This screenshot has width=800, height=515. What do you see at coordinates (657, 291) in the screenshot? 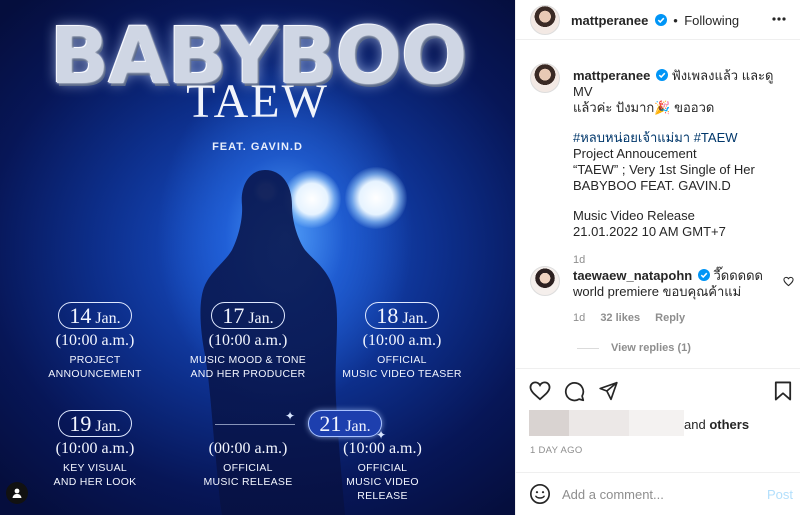
I see `comment-text: world premiere ขอบคุณค้าแม่` at bounding box center [657, 291].